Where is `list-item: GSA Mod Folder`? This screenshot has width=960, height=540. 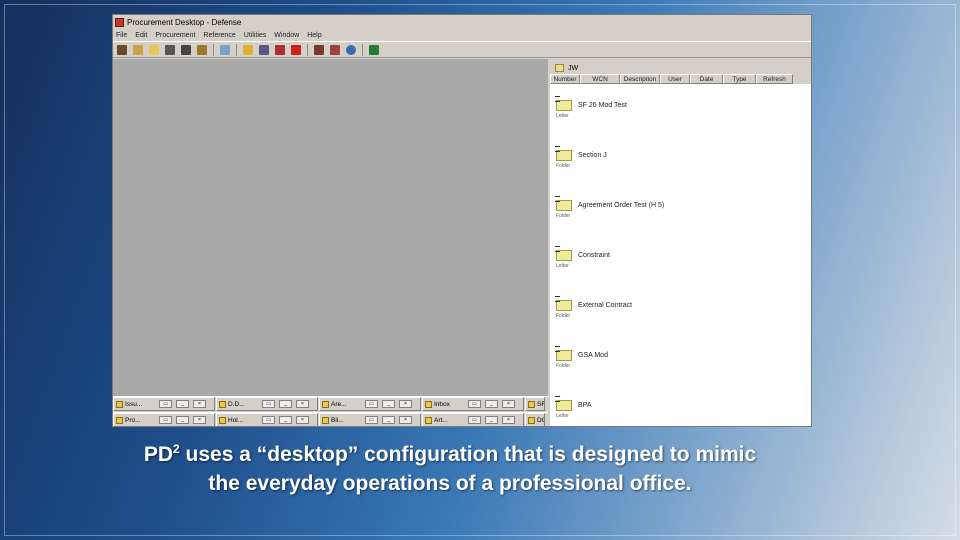 list-item: GSA Mod Folder is located at coordinates (679, 359).